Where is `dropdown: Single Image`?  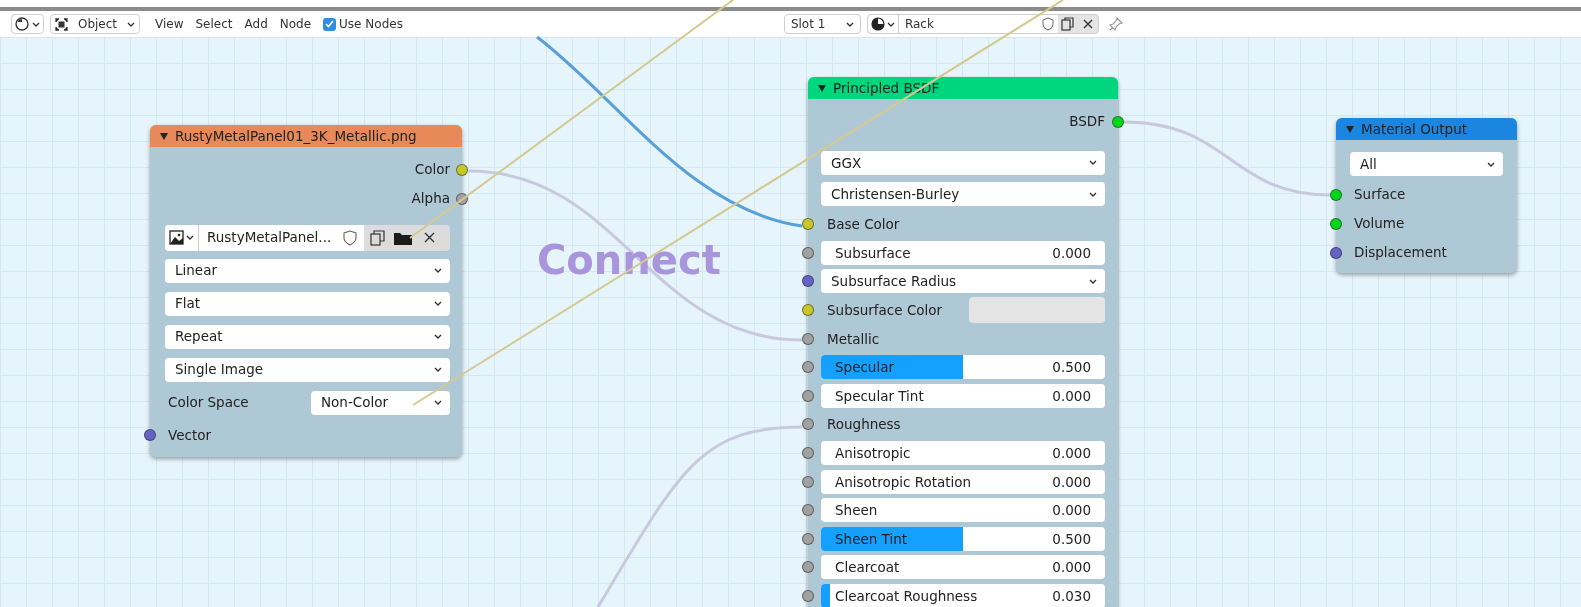
dropdown: Single Image is located at coordinates (307, 369).